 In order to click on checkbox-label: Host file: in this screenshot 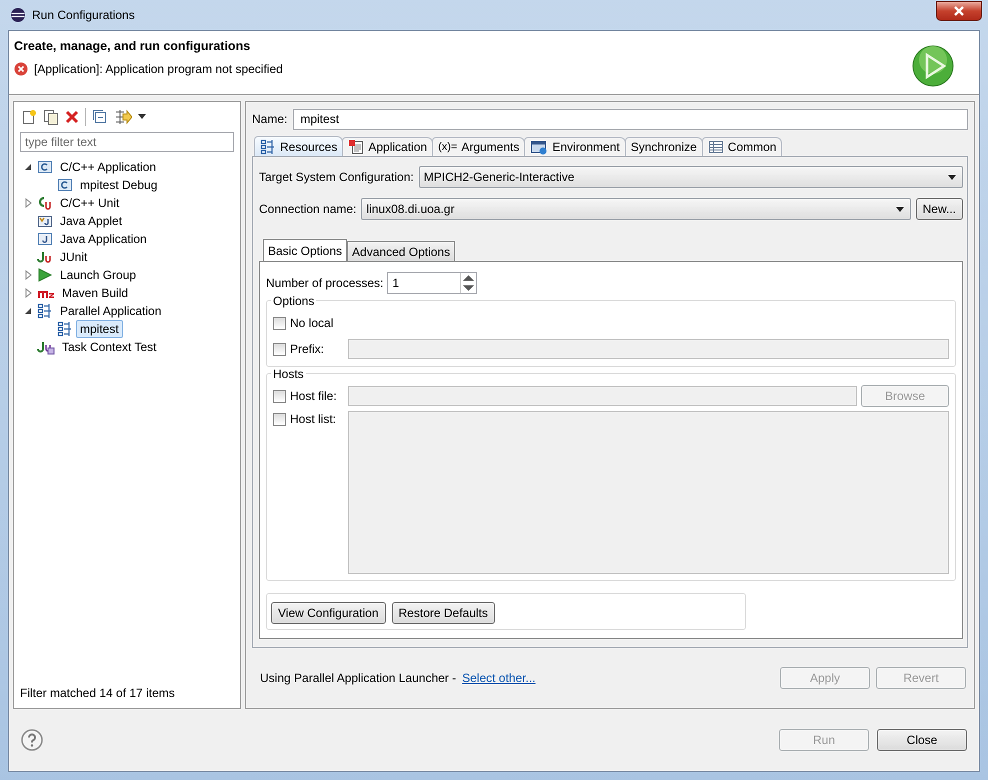, I will do `click(314, 396)`.